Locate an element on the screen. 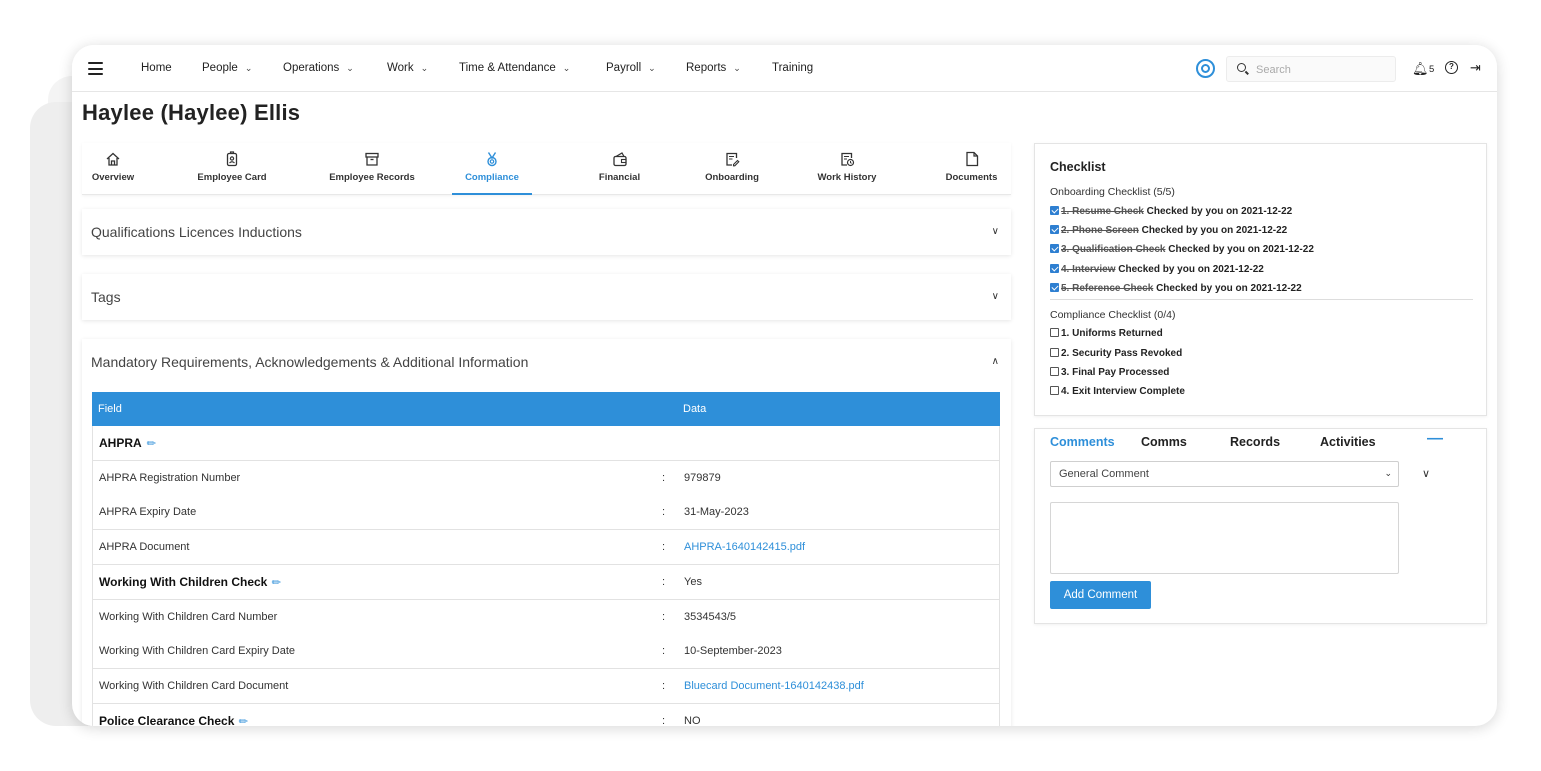 This screenshot has width=1541, height=771. document-link: Bluecard Document-1640142438.pdf is located at coordinates (774, 686).